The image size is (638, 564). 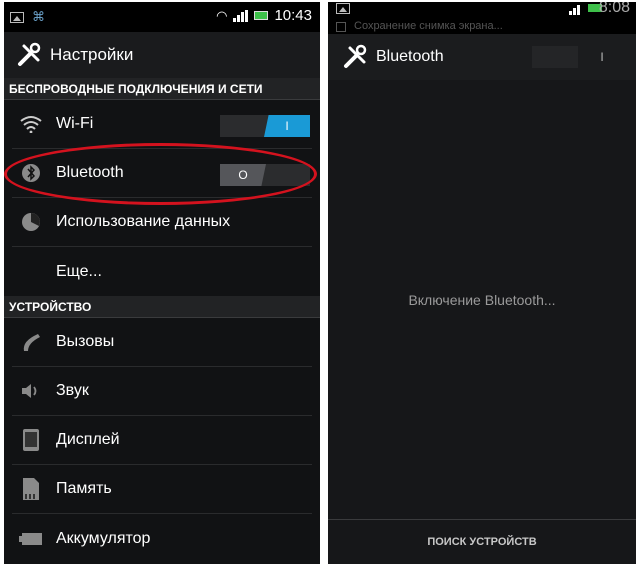 What do you see at coordinates (31, 391) in the screenshot?
I see `speaker-icon` at bounding box center [31, 391].